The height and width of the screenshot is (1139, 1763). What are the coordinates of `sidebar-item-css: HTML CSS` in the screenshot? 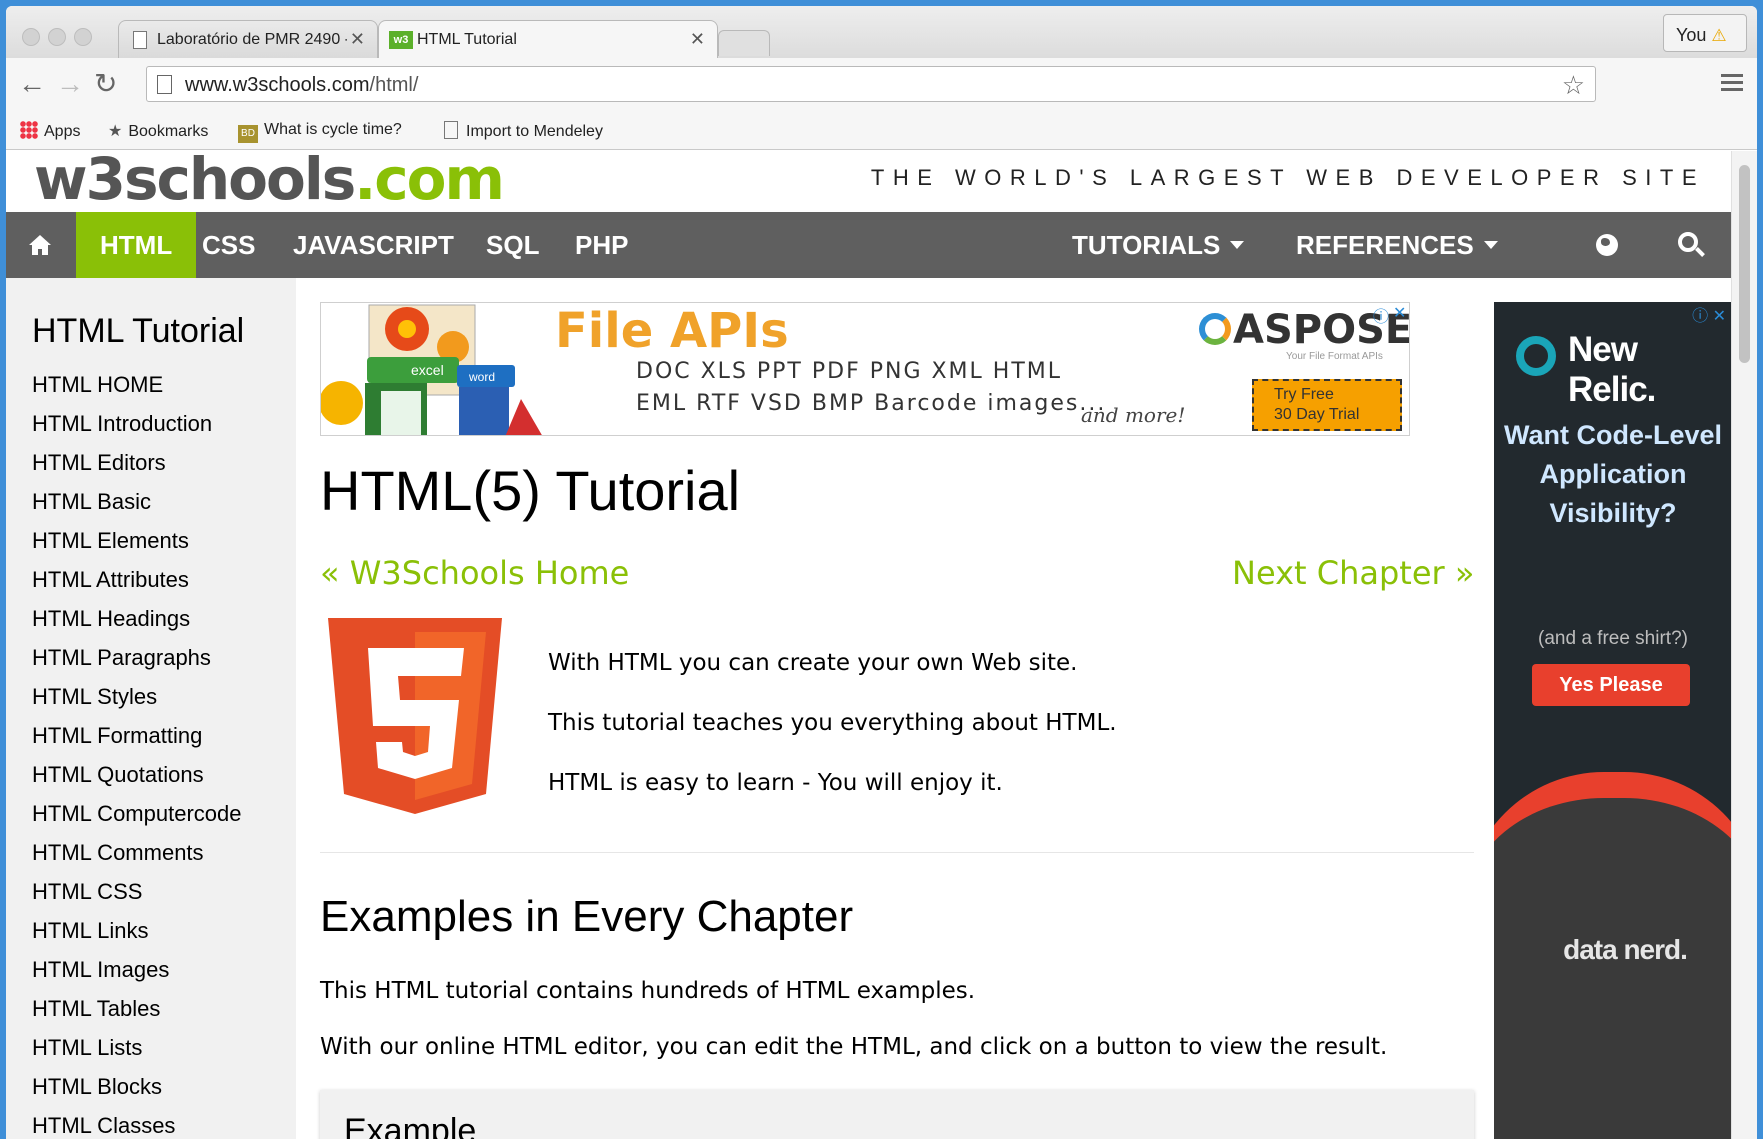 It's located at (136, 898).